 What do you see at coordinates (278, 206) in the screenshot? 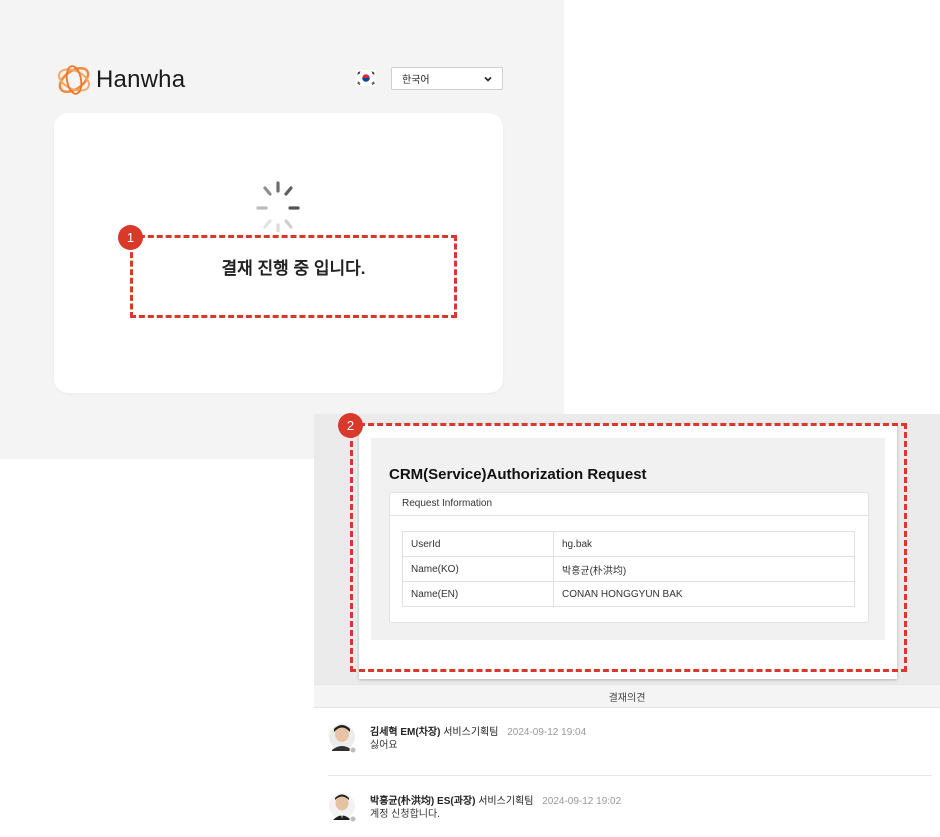
I see `loading-spinner-icon` at bounding box center [278, 206].